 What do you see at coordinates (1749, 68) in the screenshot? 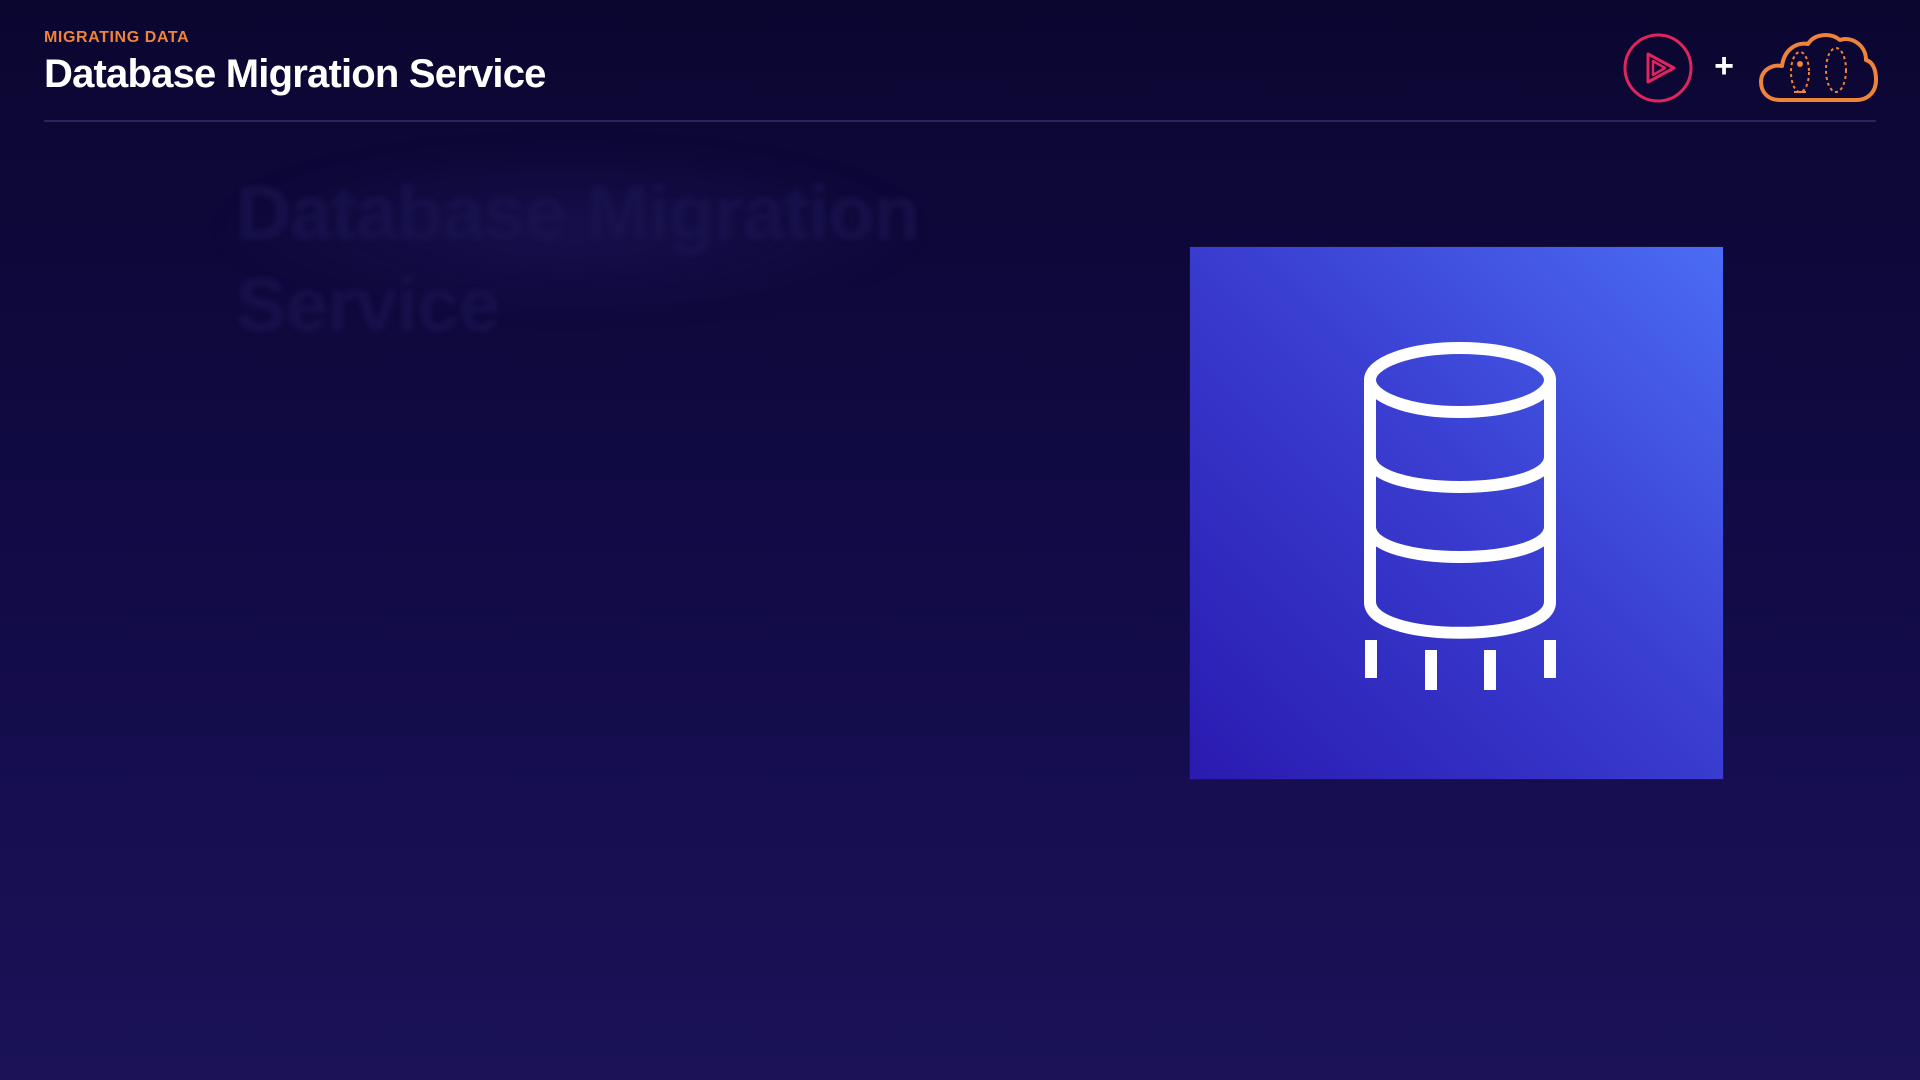
I see `brand-logos: +` at bounding box center [1749, 68].